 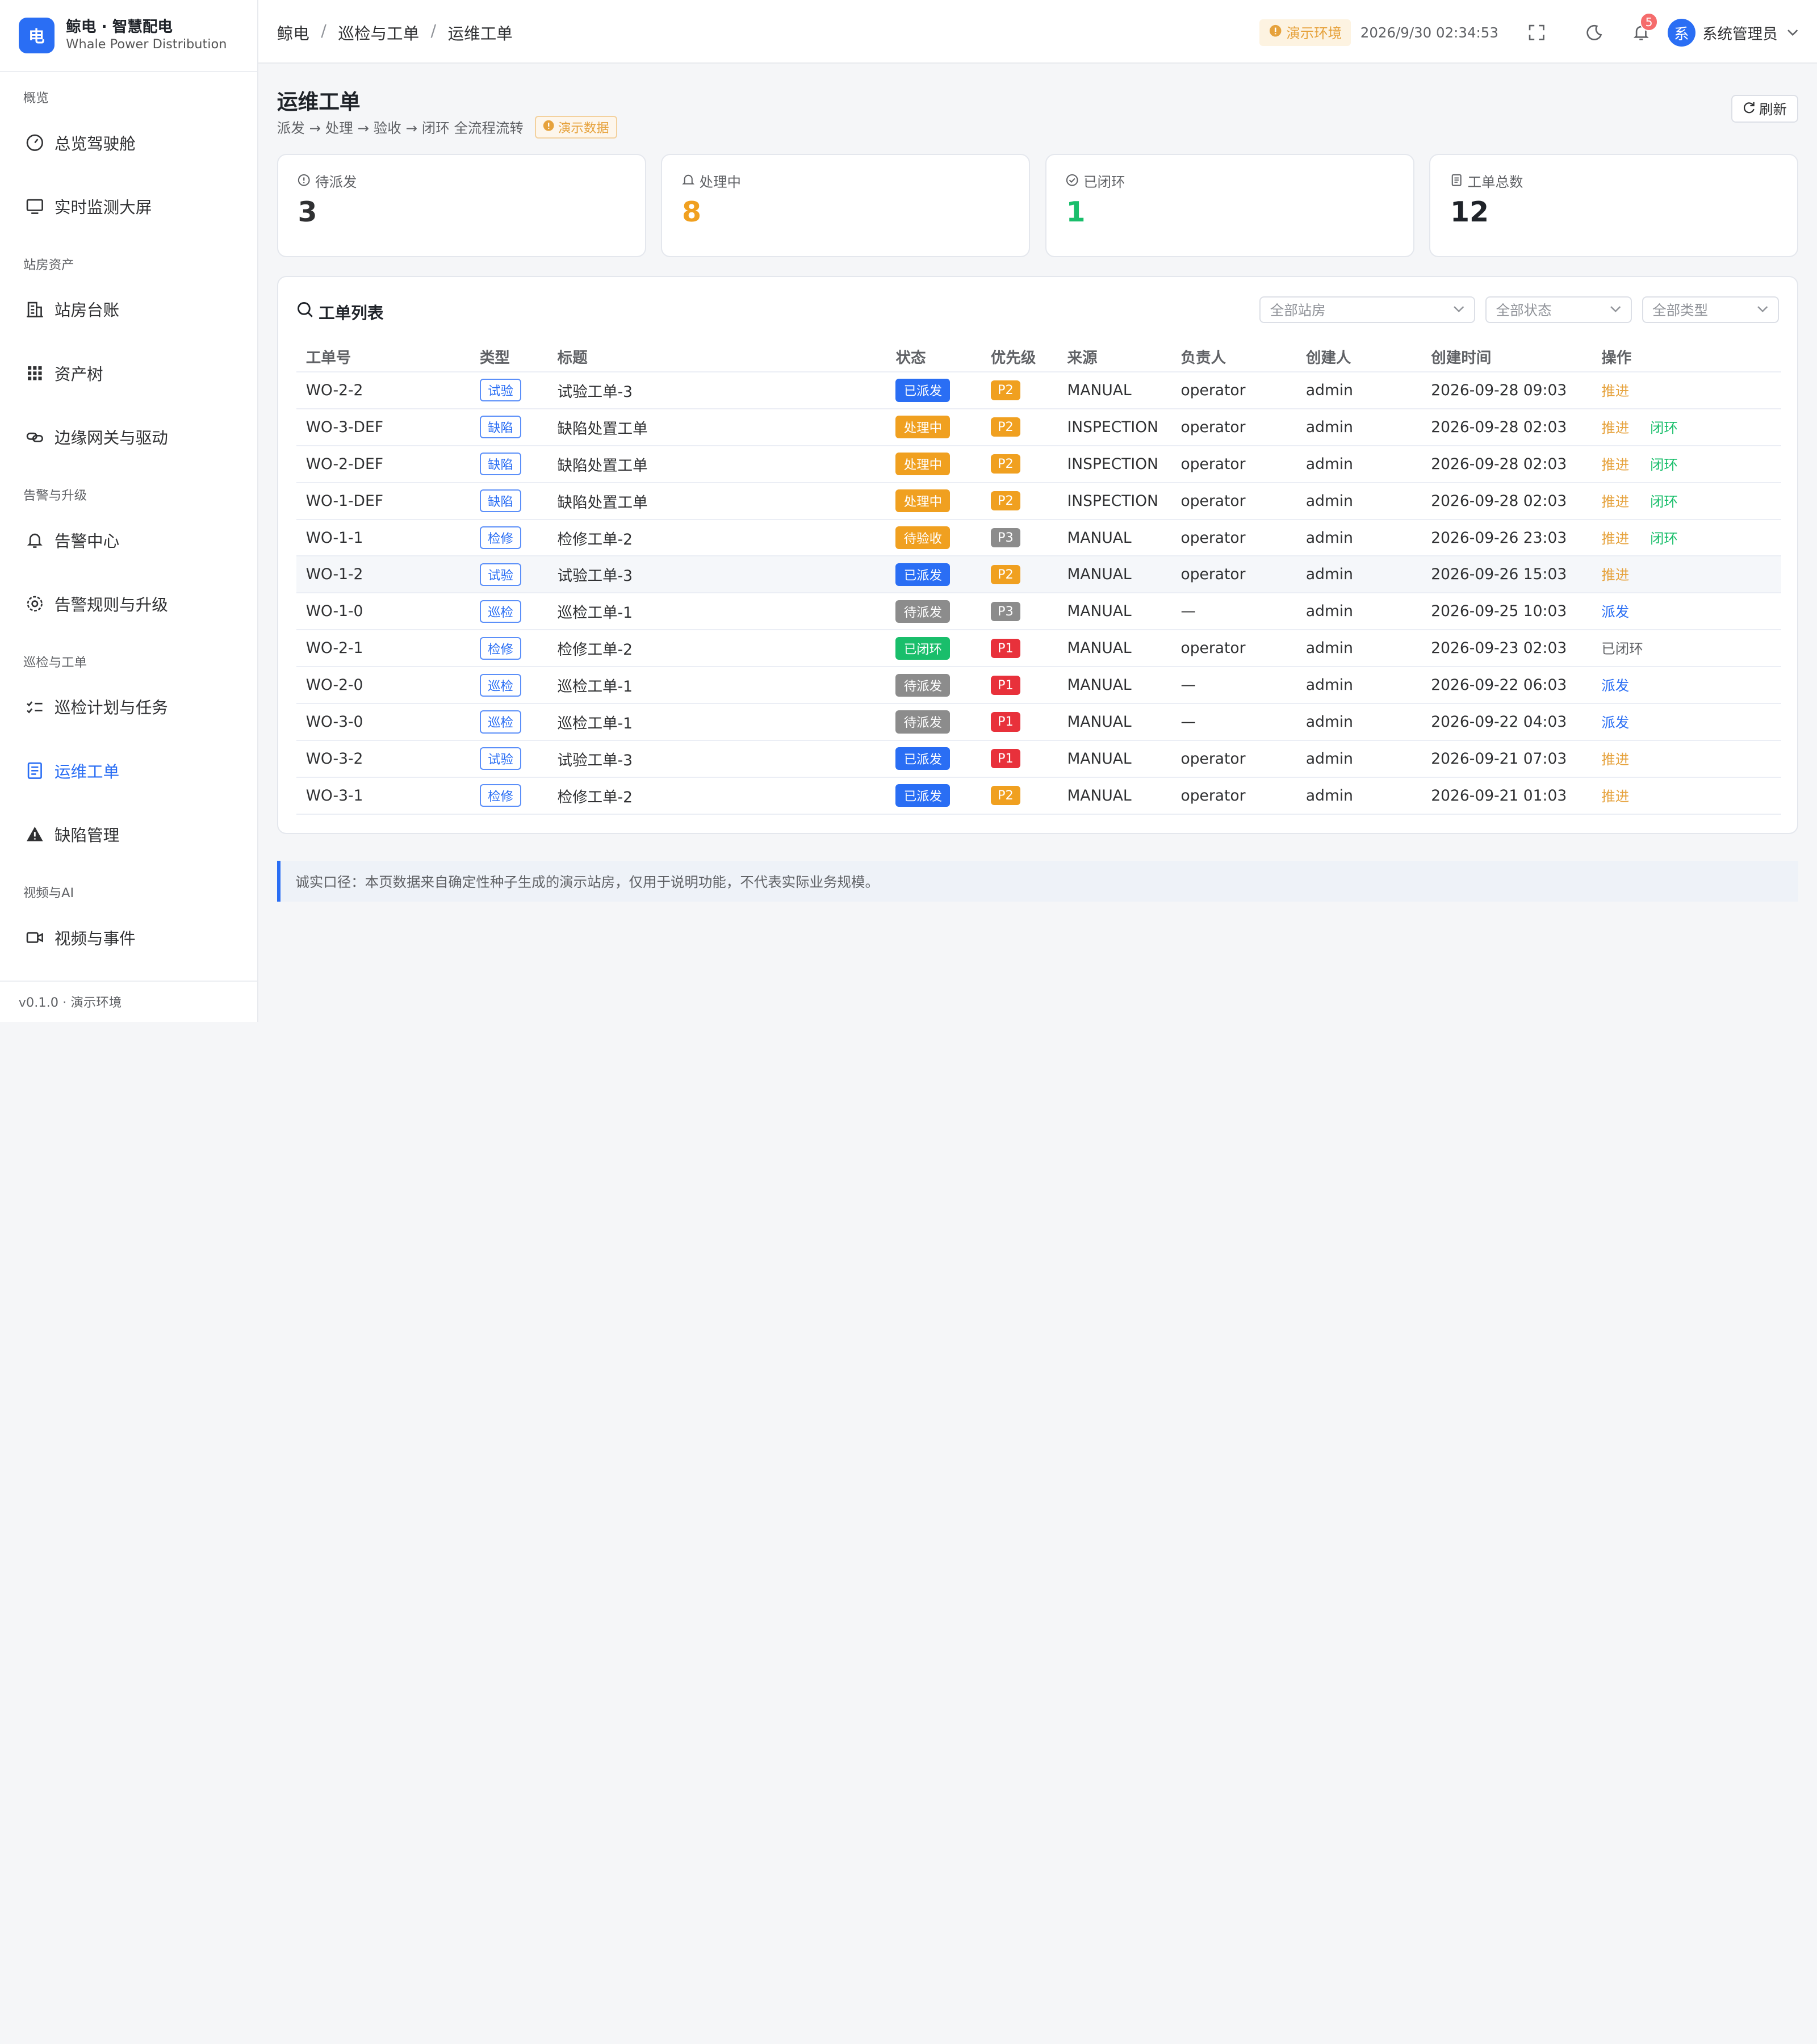 What do you see at coordinates (378, 32) in the screenshot?
I see `breadcrumb-item: 巡检与工单` at bounding box center [378, 32].